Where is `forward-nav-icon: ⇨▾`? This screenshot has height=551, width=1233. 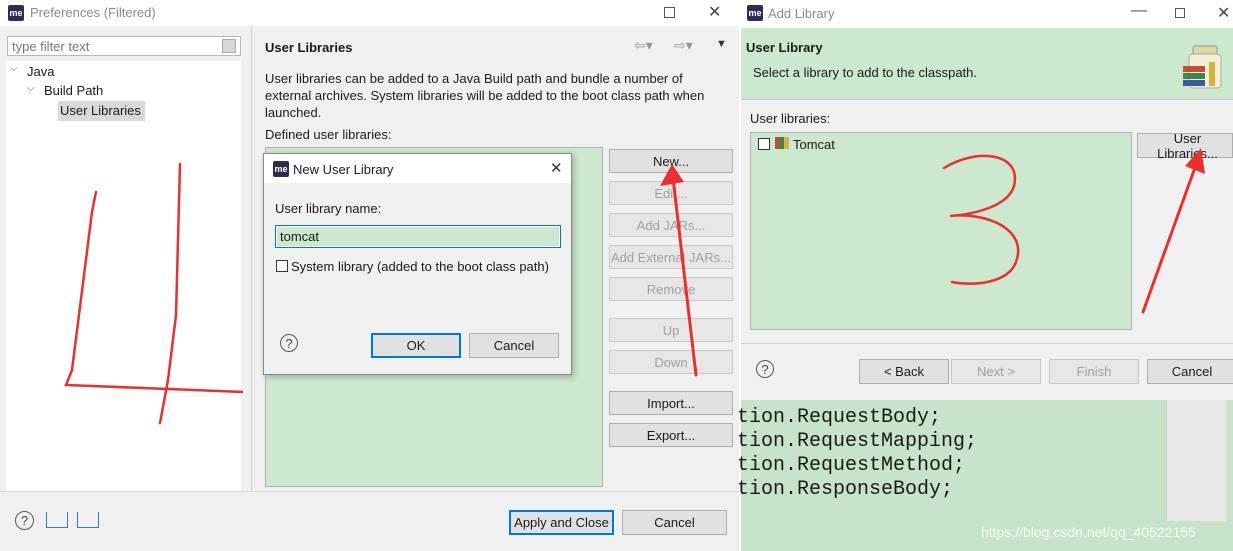 forward-nav-icon: ⇨▾ is located at coordinates (683, 45).